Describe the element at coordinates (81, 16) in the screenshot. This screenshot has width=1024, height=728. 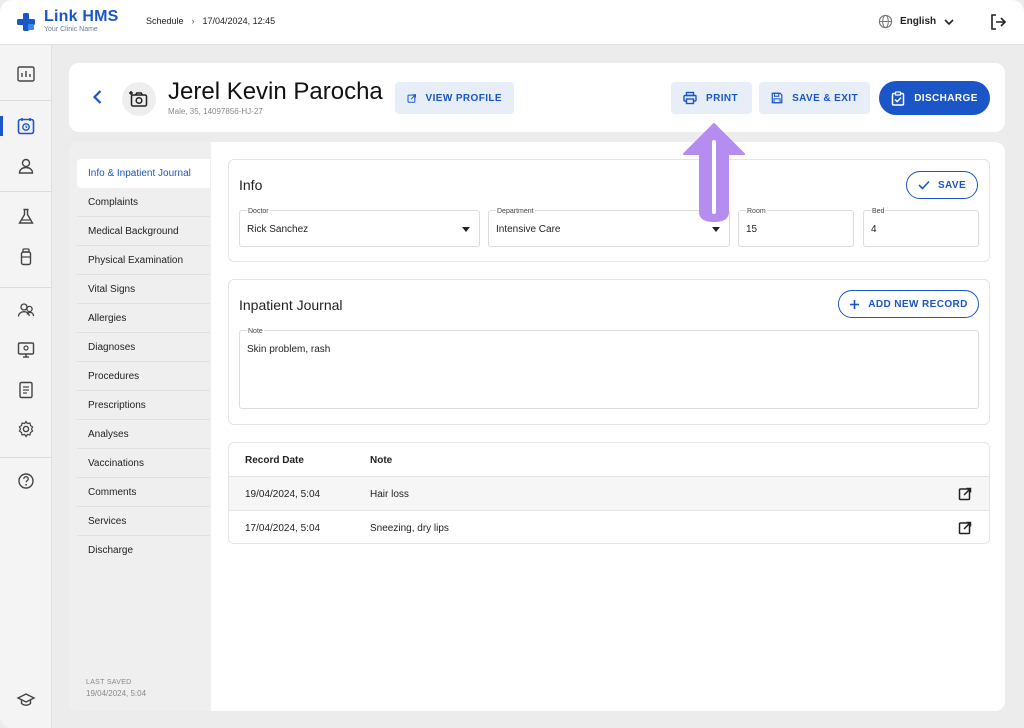
I see `app-name: Link HMS` at that location.